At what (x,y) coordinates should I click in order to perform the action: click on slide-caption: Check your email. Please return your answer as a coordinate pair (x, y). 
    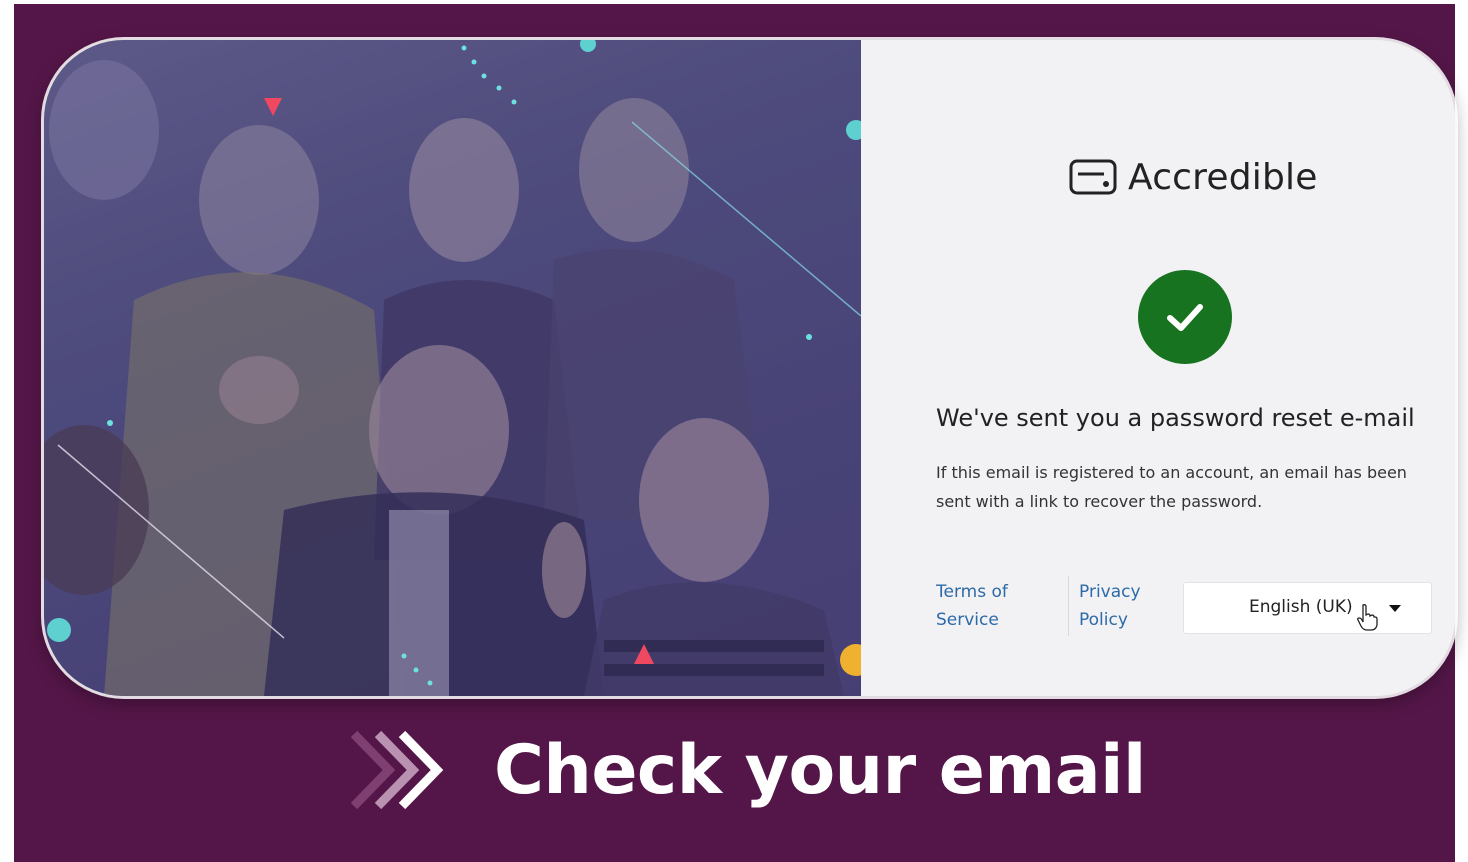
    Looking at the image, I should click on (745, 770).